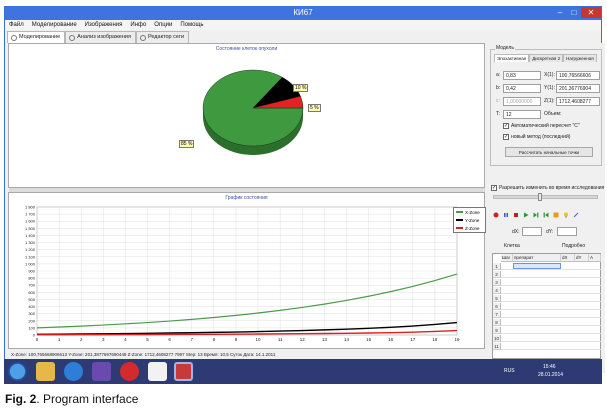 Image resolution: width=607 pixels, height=415 pixels. I want to click on table-row-header: 3, so click(497, 282).